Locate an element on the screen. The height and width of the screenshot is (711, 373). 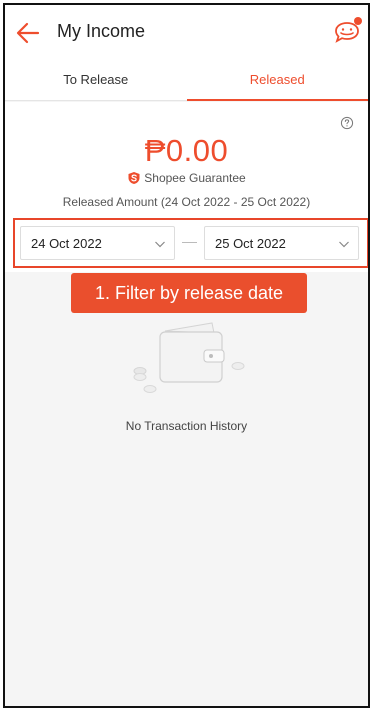
help-icon is located at coordinates (347, 123).